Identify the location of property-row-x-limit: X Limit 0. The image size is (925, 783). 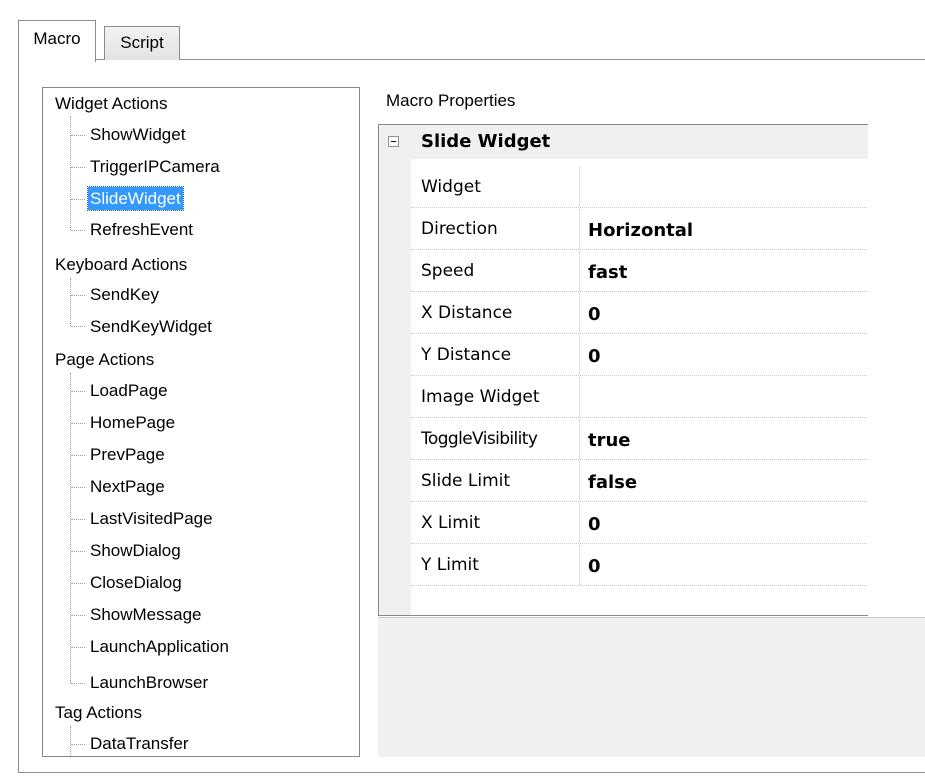
(668, 523).